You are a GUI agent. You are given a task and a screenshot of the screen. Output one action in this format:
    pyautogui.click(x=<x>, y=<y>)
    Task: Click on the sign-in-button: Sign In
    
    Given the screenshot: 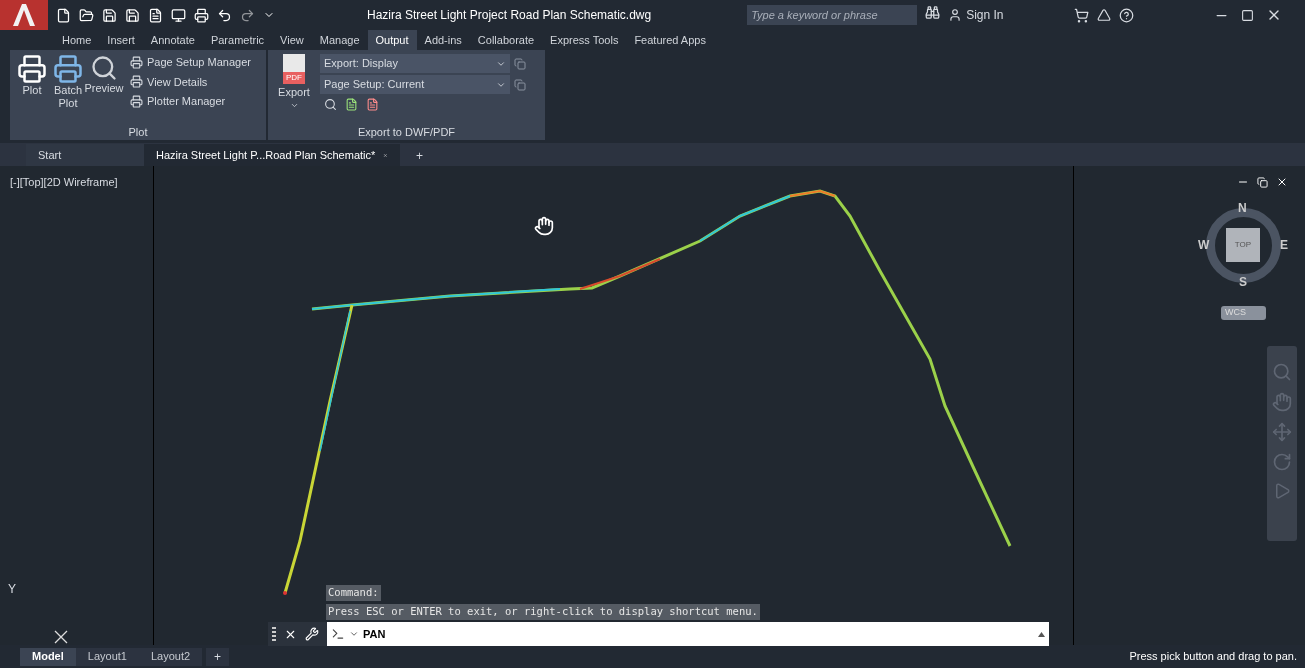 What is the action you would take?
    pyautogui.click(x=976, y=15)
    